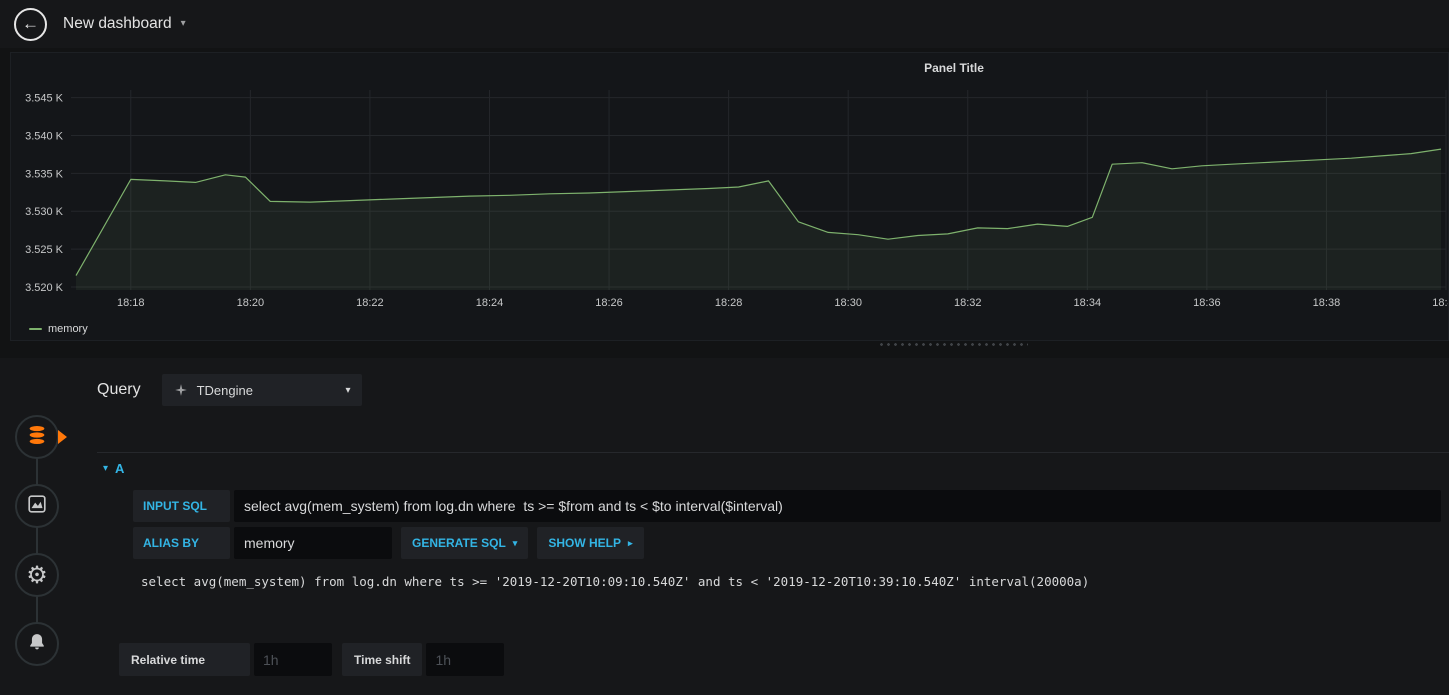  What do you see at coordinates (68, 329) in the screenshot?
I see `legend-label: memory` at bounding box center [68, 329].